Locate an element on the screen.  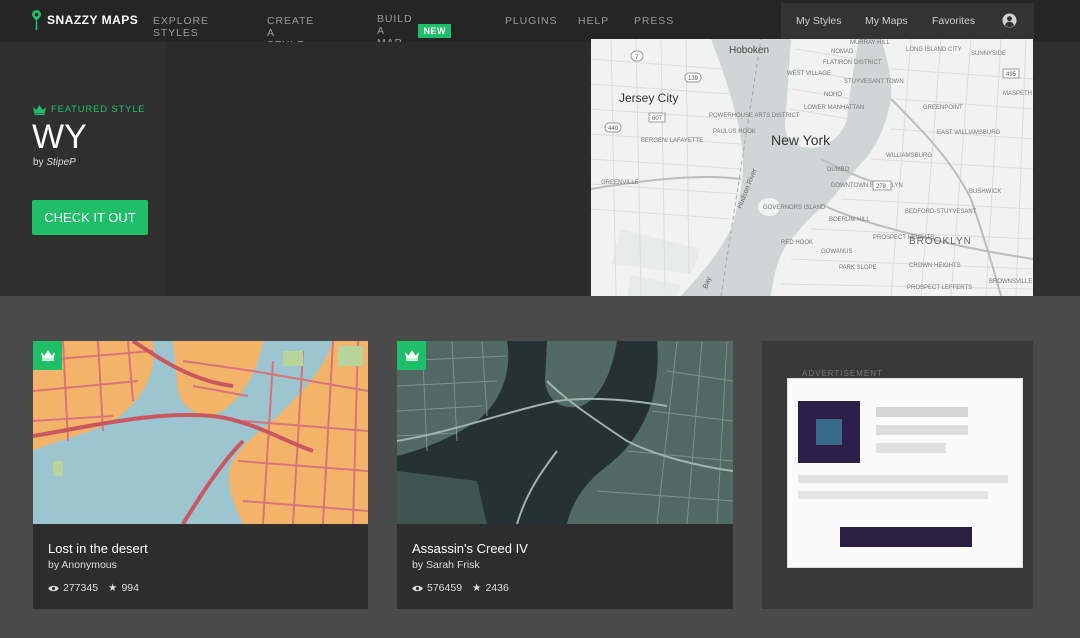
map-label-dumbo: DUMBO is located at coordinates (838, 170).